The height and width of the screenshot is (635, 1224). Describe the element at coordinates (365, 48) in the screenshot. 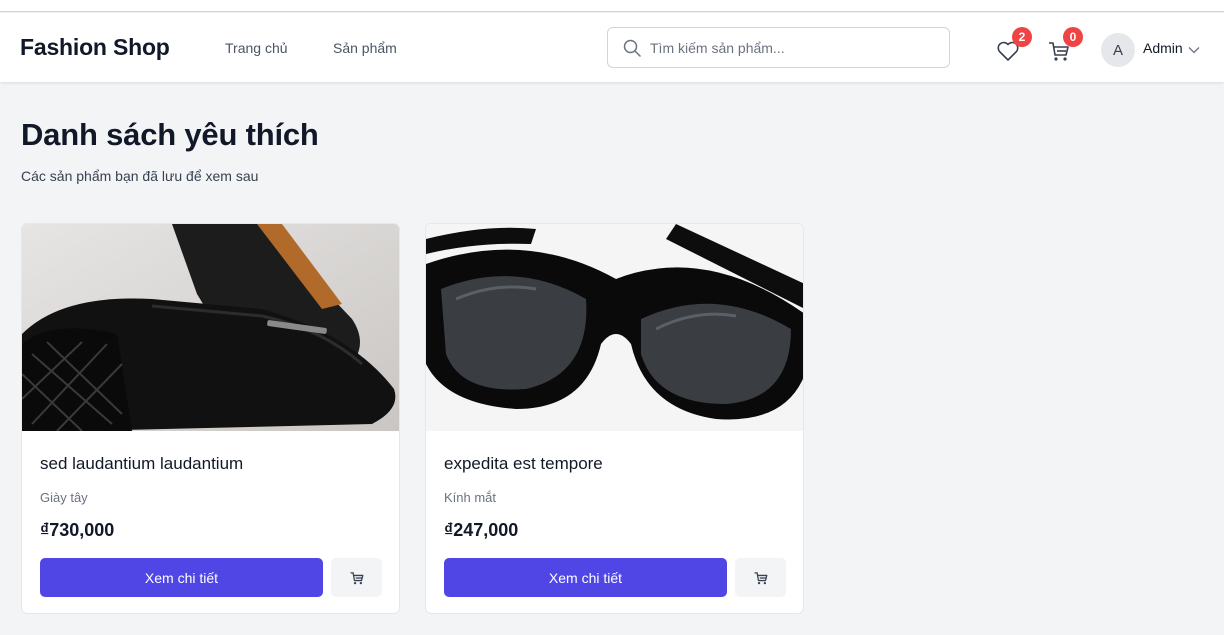

I see `nav-link-products: Sản phẩm` at that location.